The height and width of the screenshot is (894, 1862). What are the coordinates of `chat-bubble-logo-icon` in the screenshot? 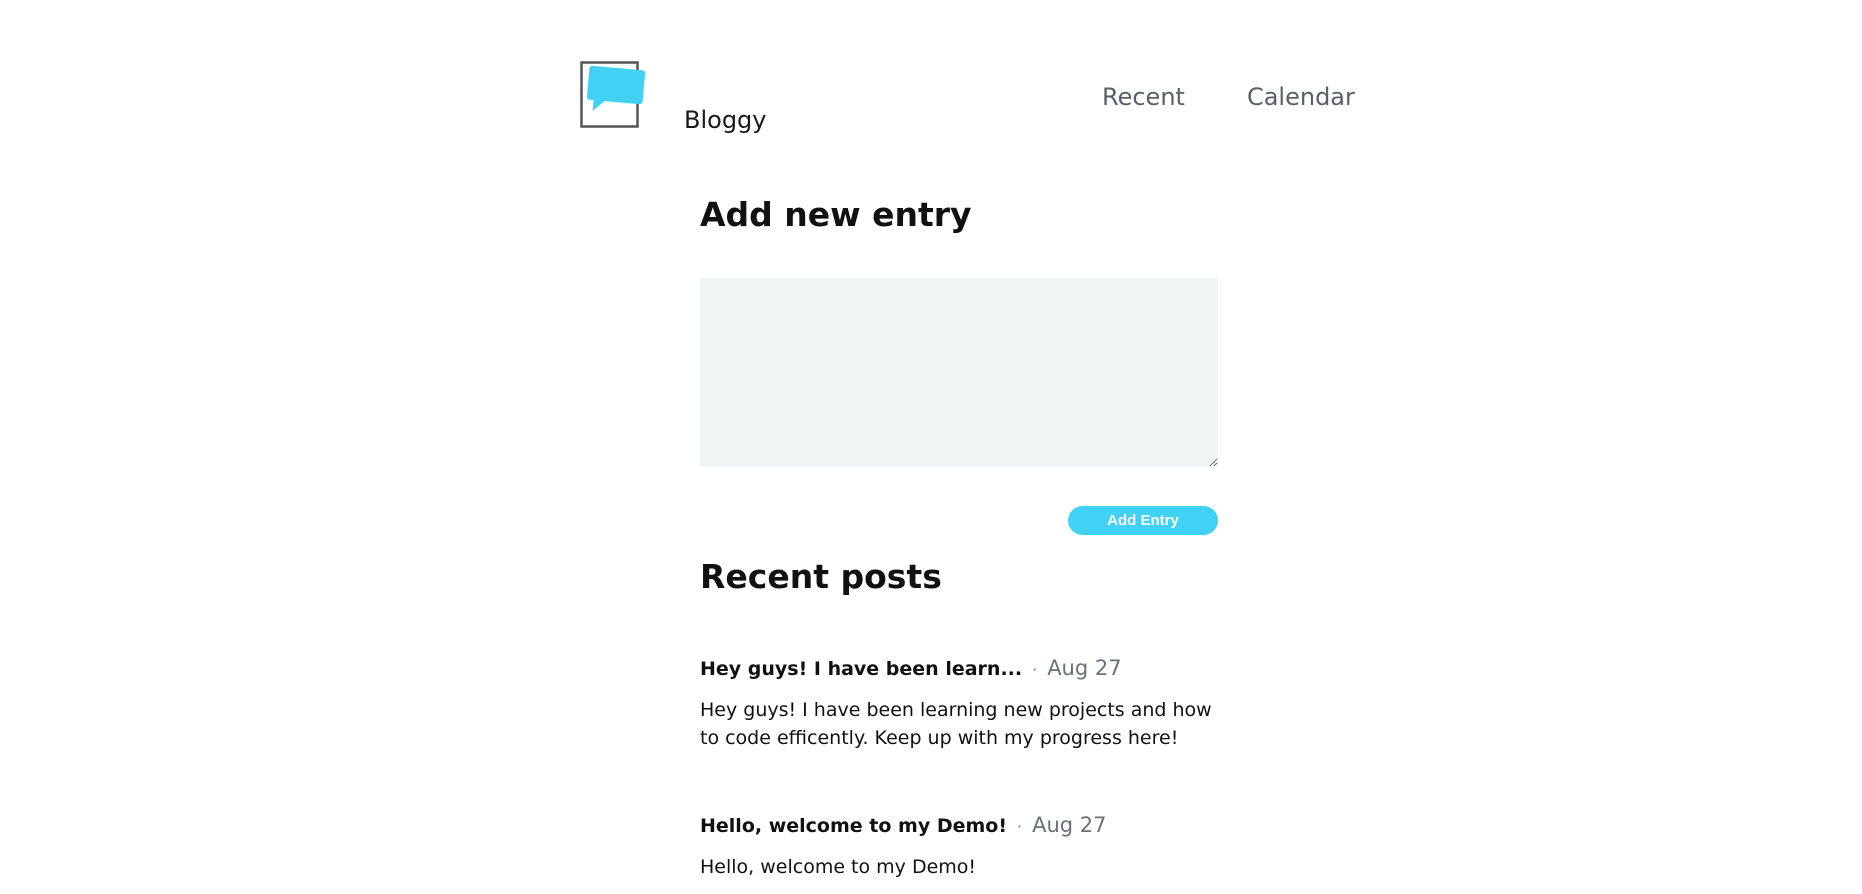 It's located at (613, 94).